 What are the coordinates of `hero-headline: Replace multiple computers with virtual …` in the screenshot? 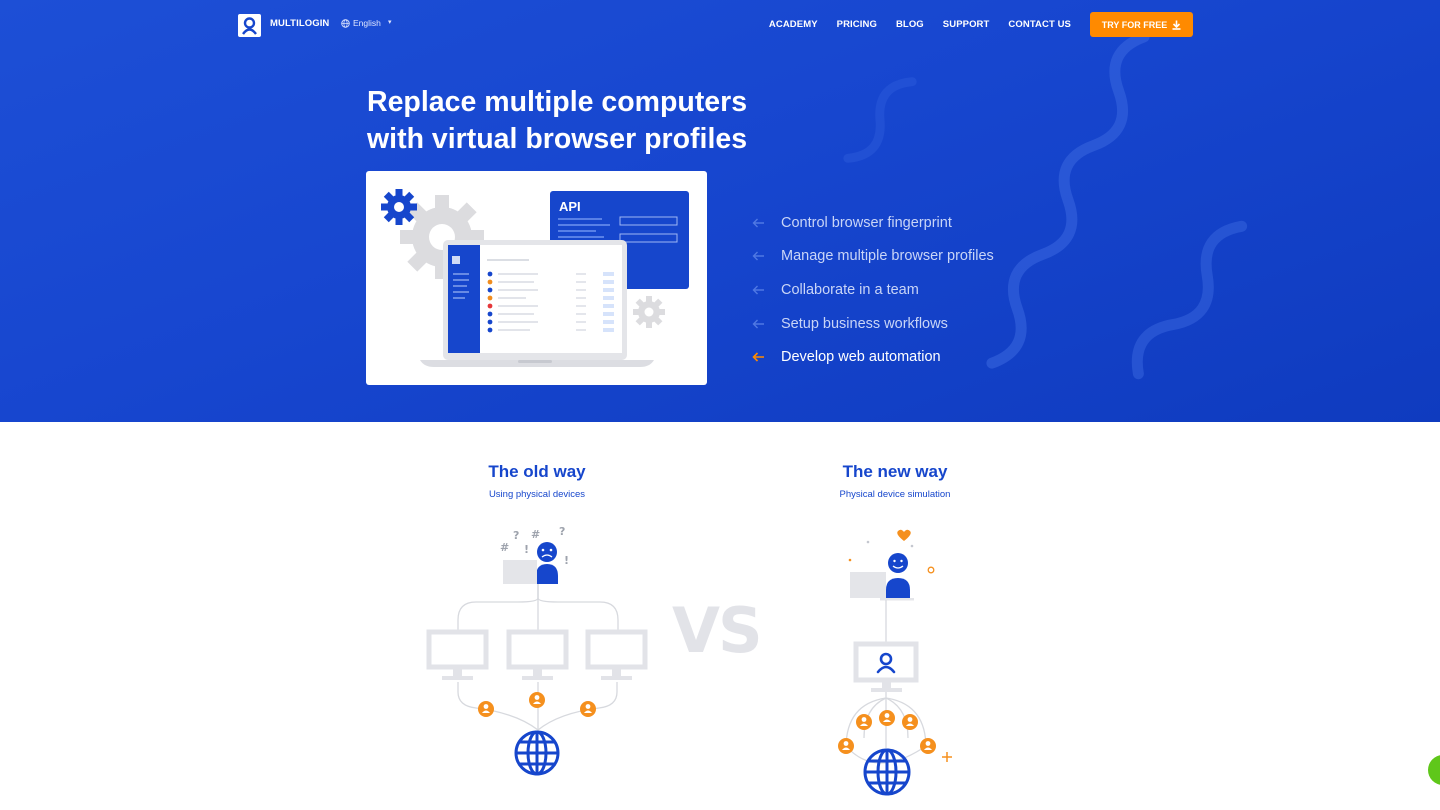 It's located at (597, 121).